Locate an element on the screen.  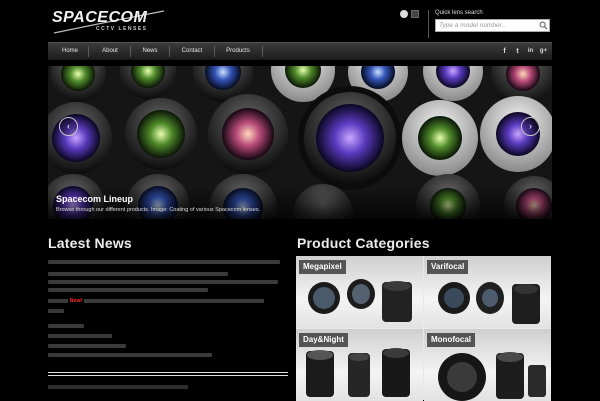
product-categories-title: Product Categories is located at coordinates (363, 243).